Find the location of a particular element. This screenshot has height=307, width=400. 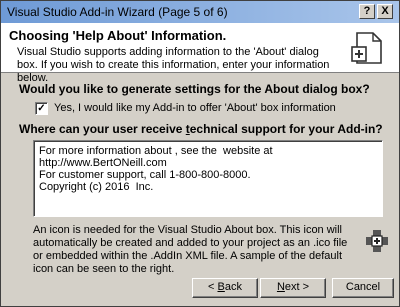

next-button: Next > is located at coordinates (293, 288).